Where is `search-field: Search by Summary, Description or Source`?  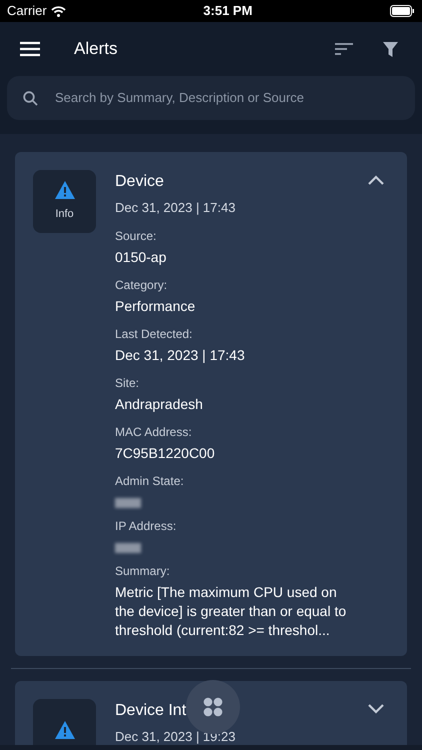
search-field: Search by Summary, Description or Source is located at coordinates (211, 98).